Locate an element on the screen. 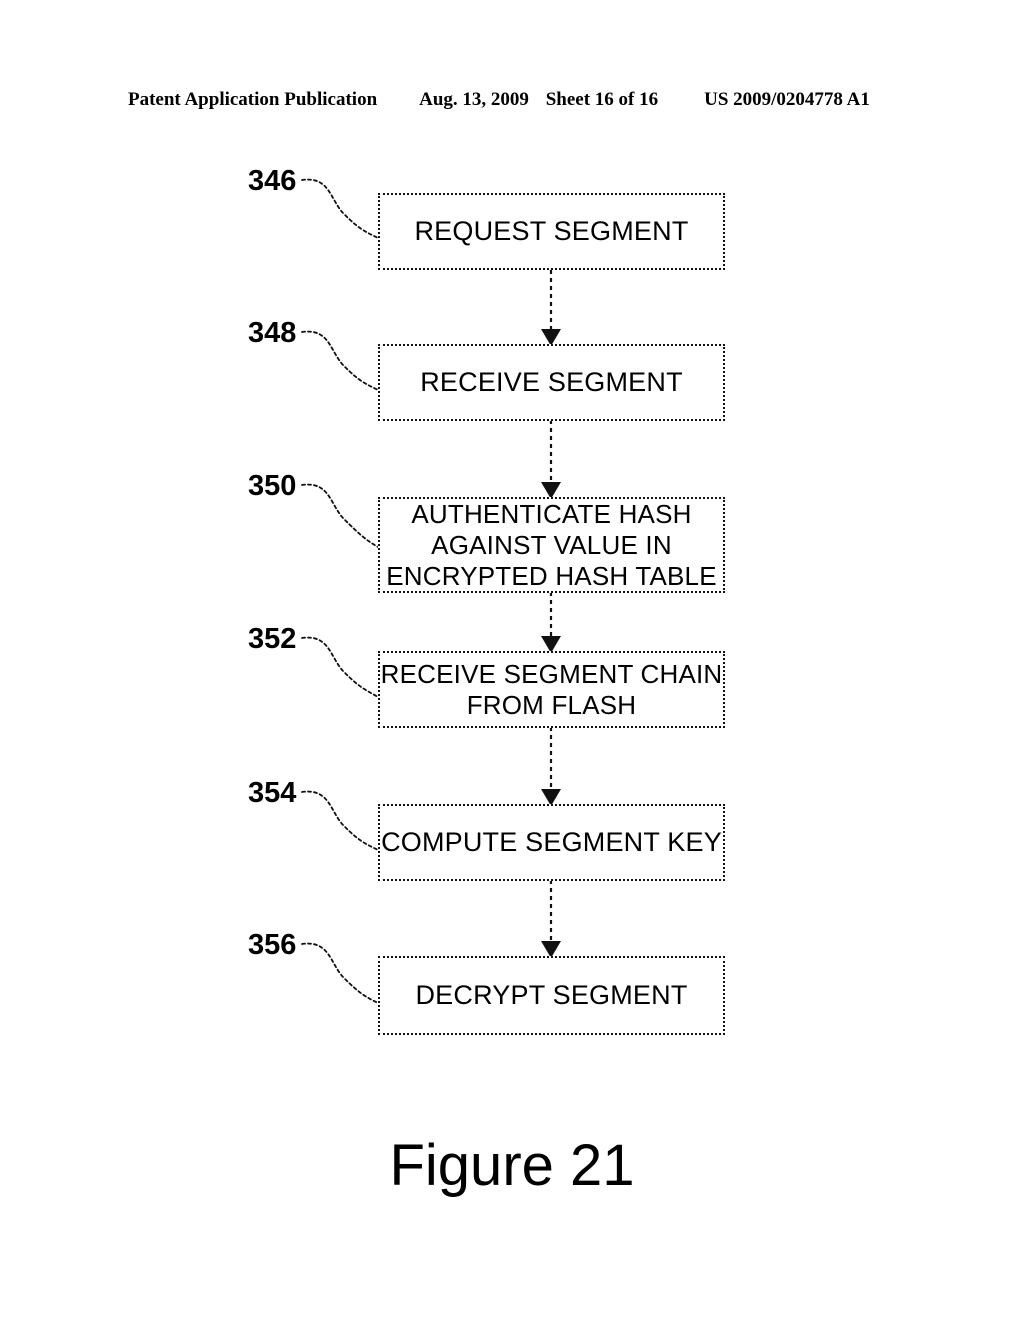 Image resolution: width=1024 pixels, height=1320 pixels. flow-step-label-354: COMPUTE SEGMENT KEY is located at coordinates (551, 842).